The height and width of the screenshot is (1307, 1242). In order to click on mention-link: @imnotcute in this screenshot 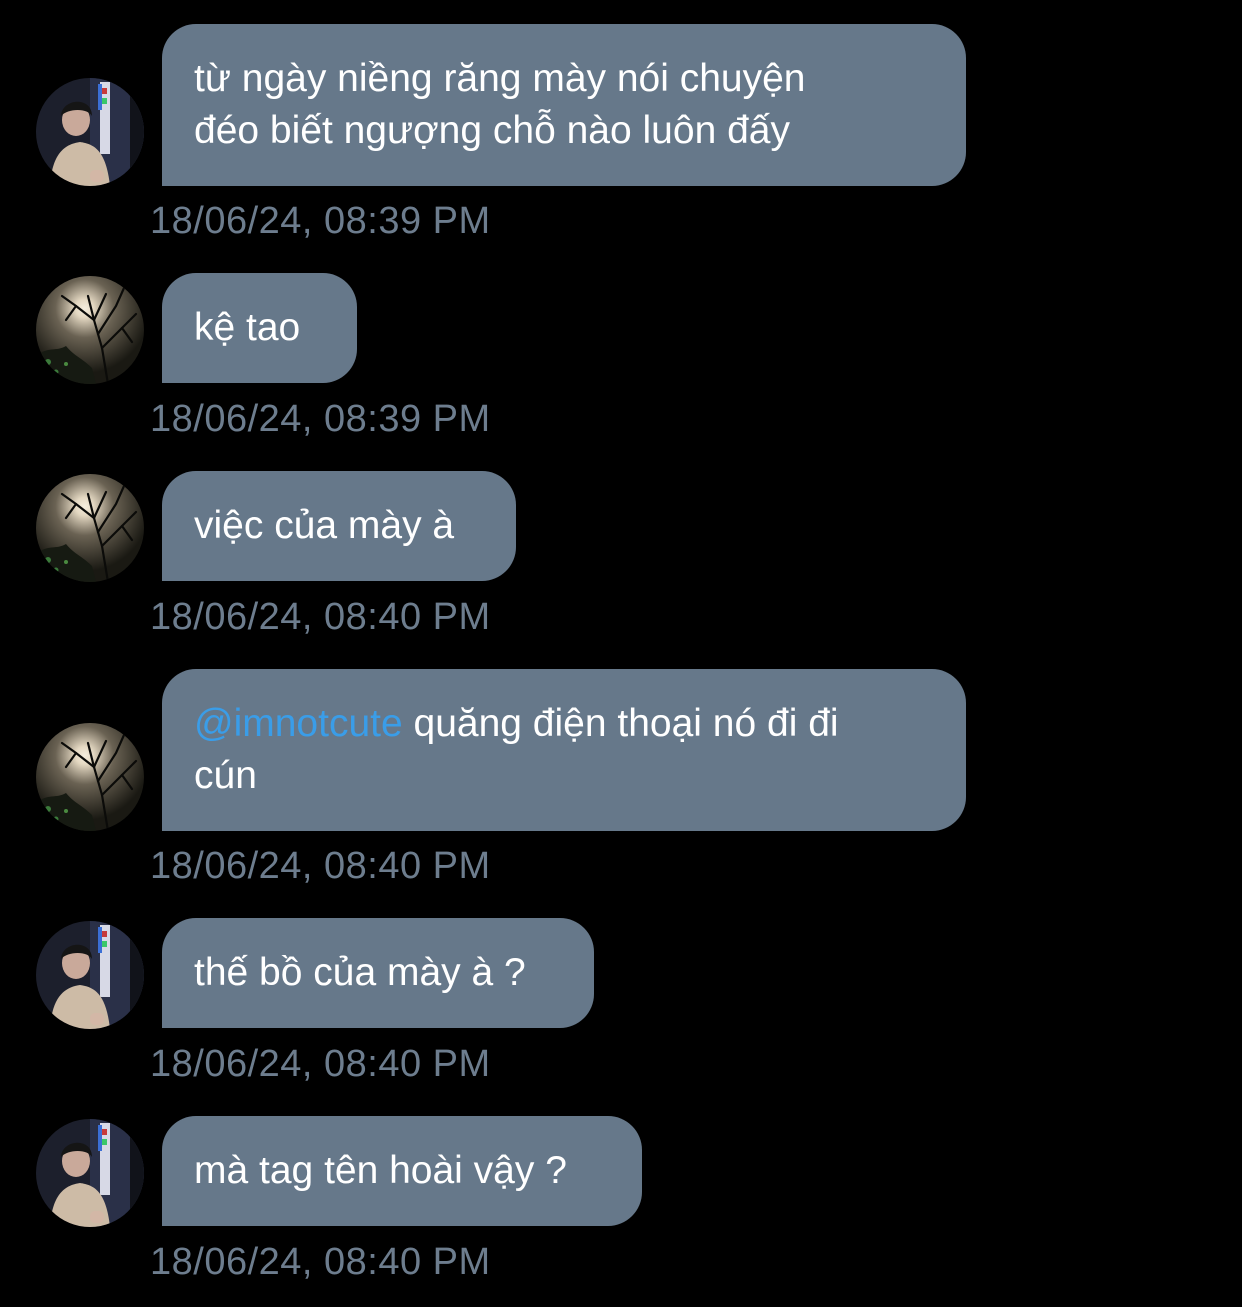, I will do `click(298, 723)`.